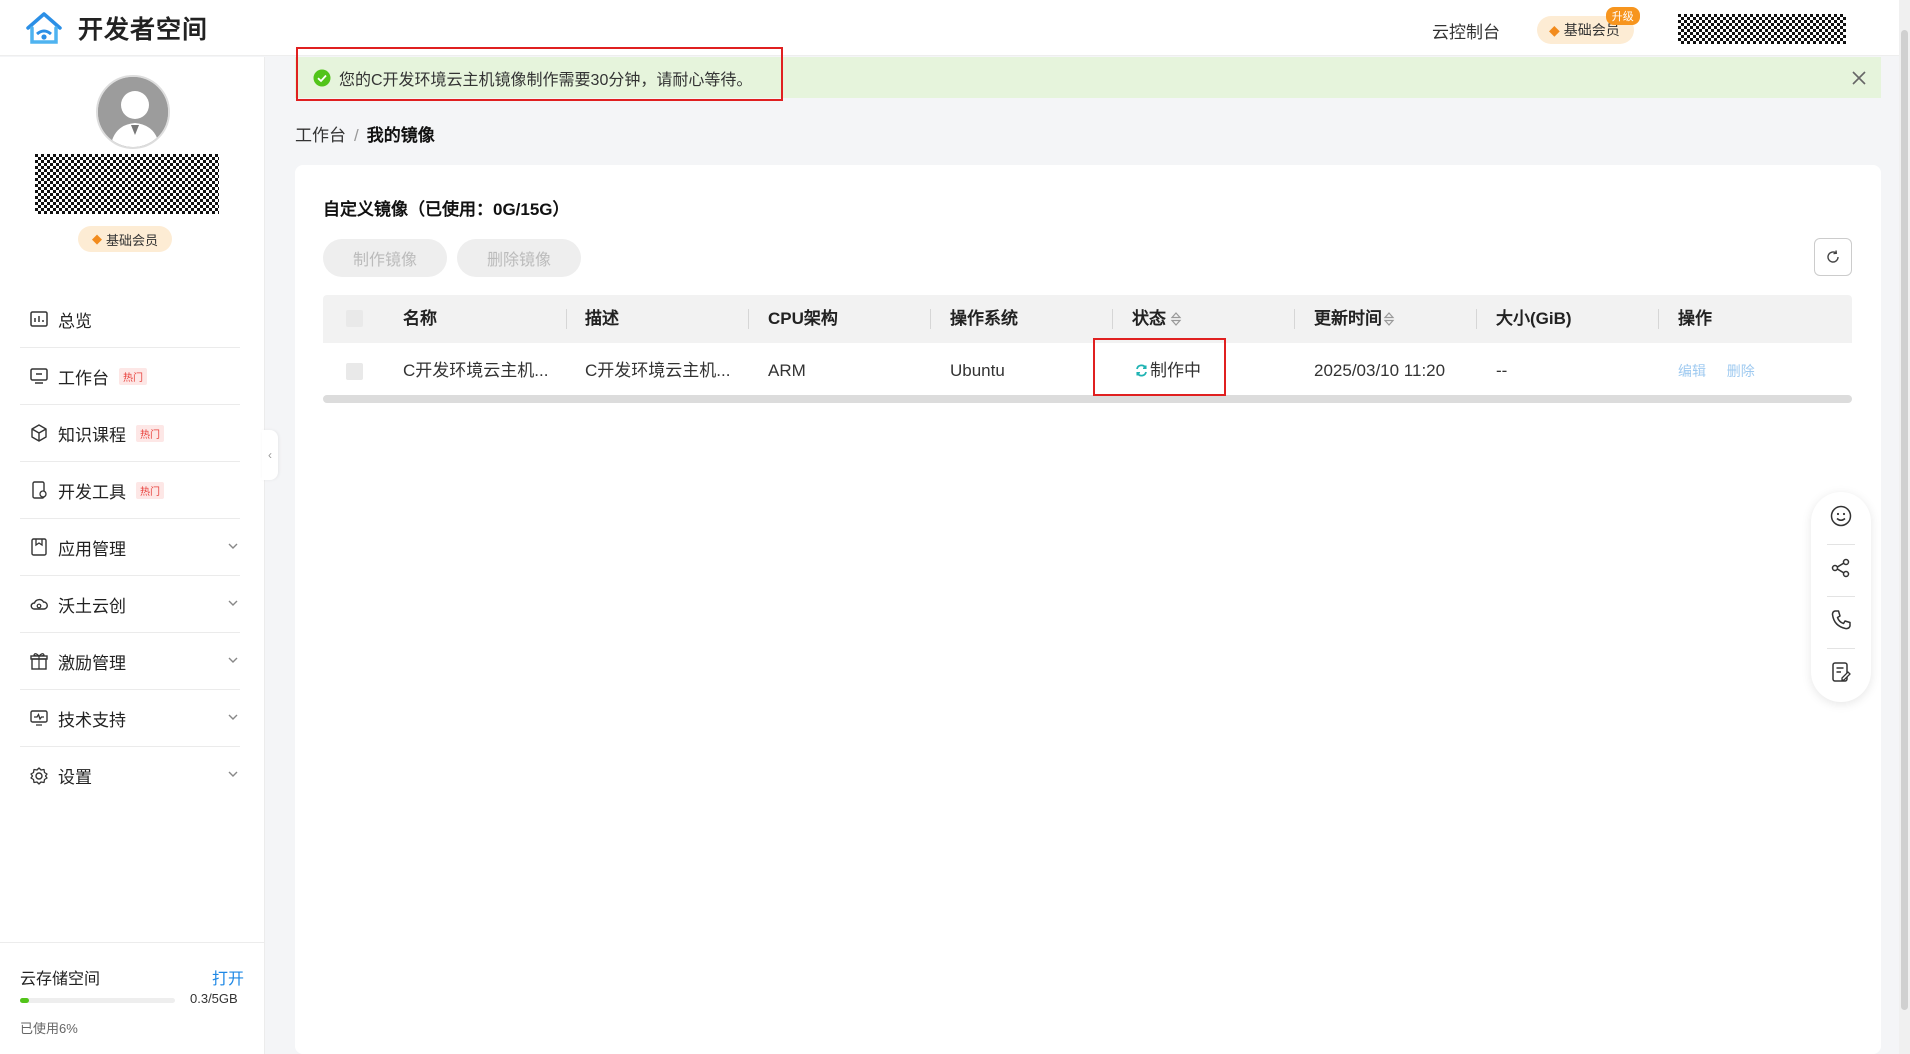 The height and width of the screenshot is (1054, 1910). I want to click on column-header-name: 名称, so click(420, 318).